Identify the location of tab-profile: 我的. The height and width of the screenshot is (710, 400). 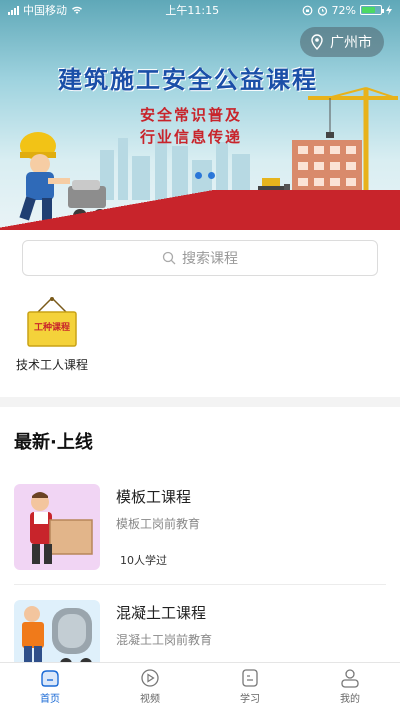
(350, 686).